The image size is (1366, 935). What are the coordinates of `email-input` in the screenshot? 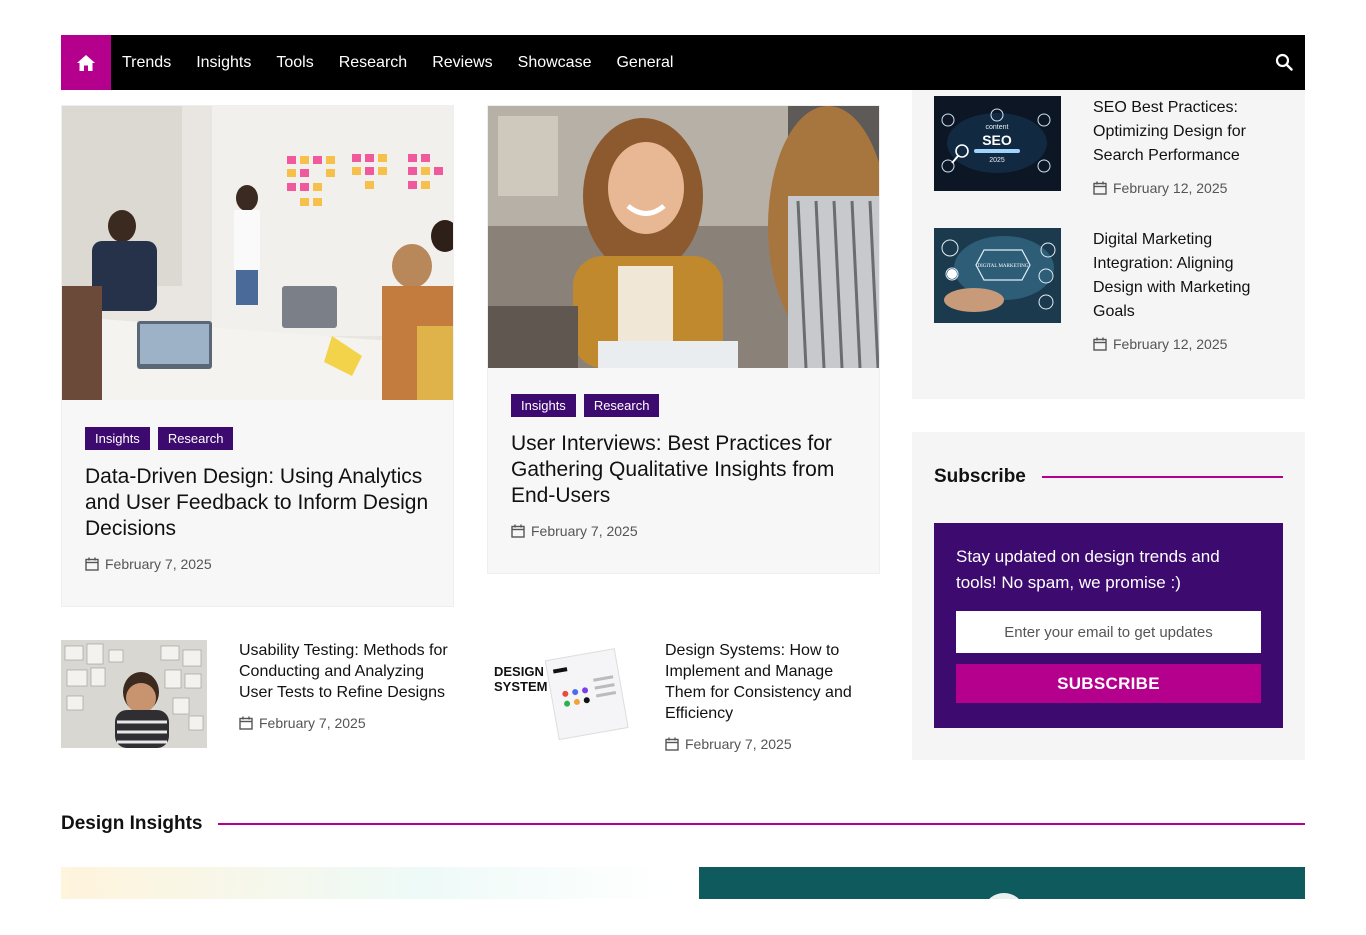 It's located at (1108, 632).